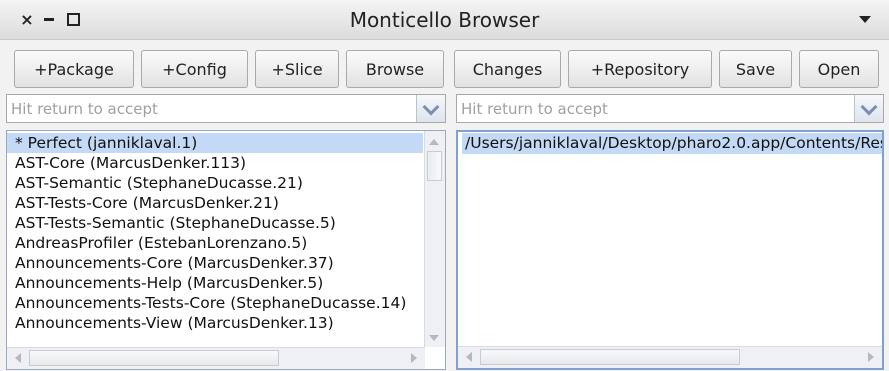 The height and width of the screenshot is (371, 889). Describe the element at coordinates (215, 183) in the screenshot. I see `list-item: AST-Semantic (StephaneDucasse.21)` at that location.